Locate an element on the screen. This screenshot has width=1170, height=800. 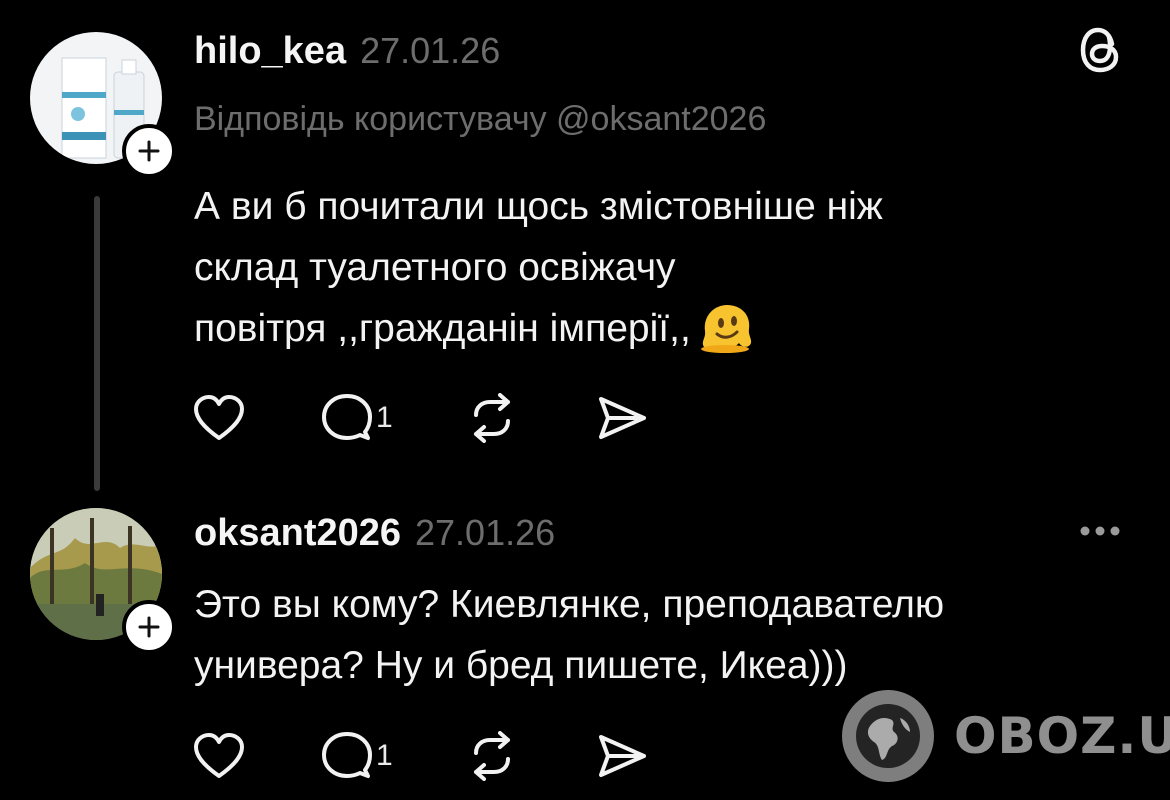
globe-logo-icon is located at coordinates (888, 736).